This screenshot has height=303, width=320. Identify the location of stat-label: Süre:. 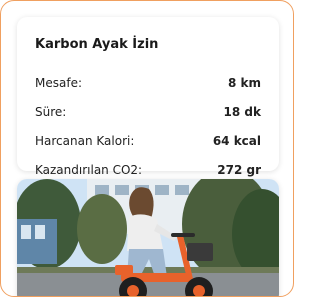
(51, 112).